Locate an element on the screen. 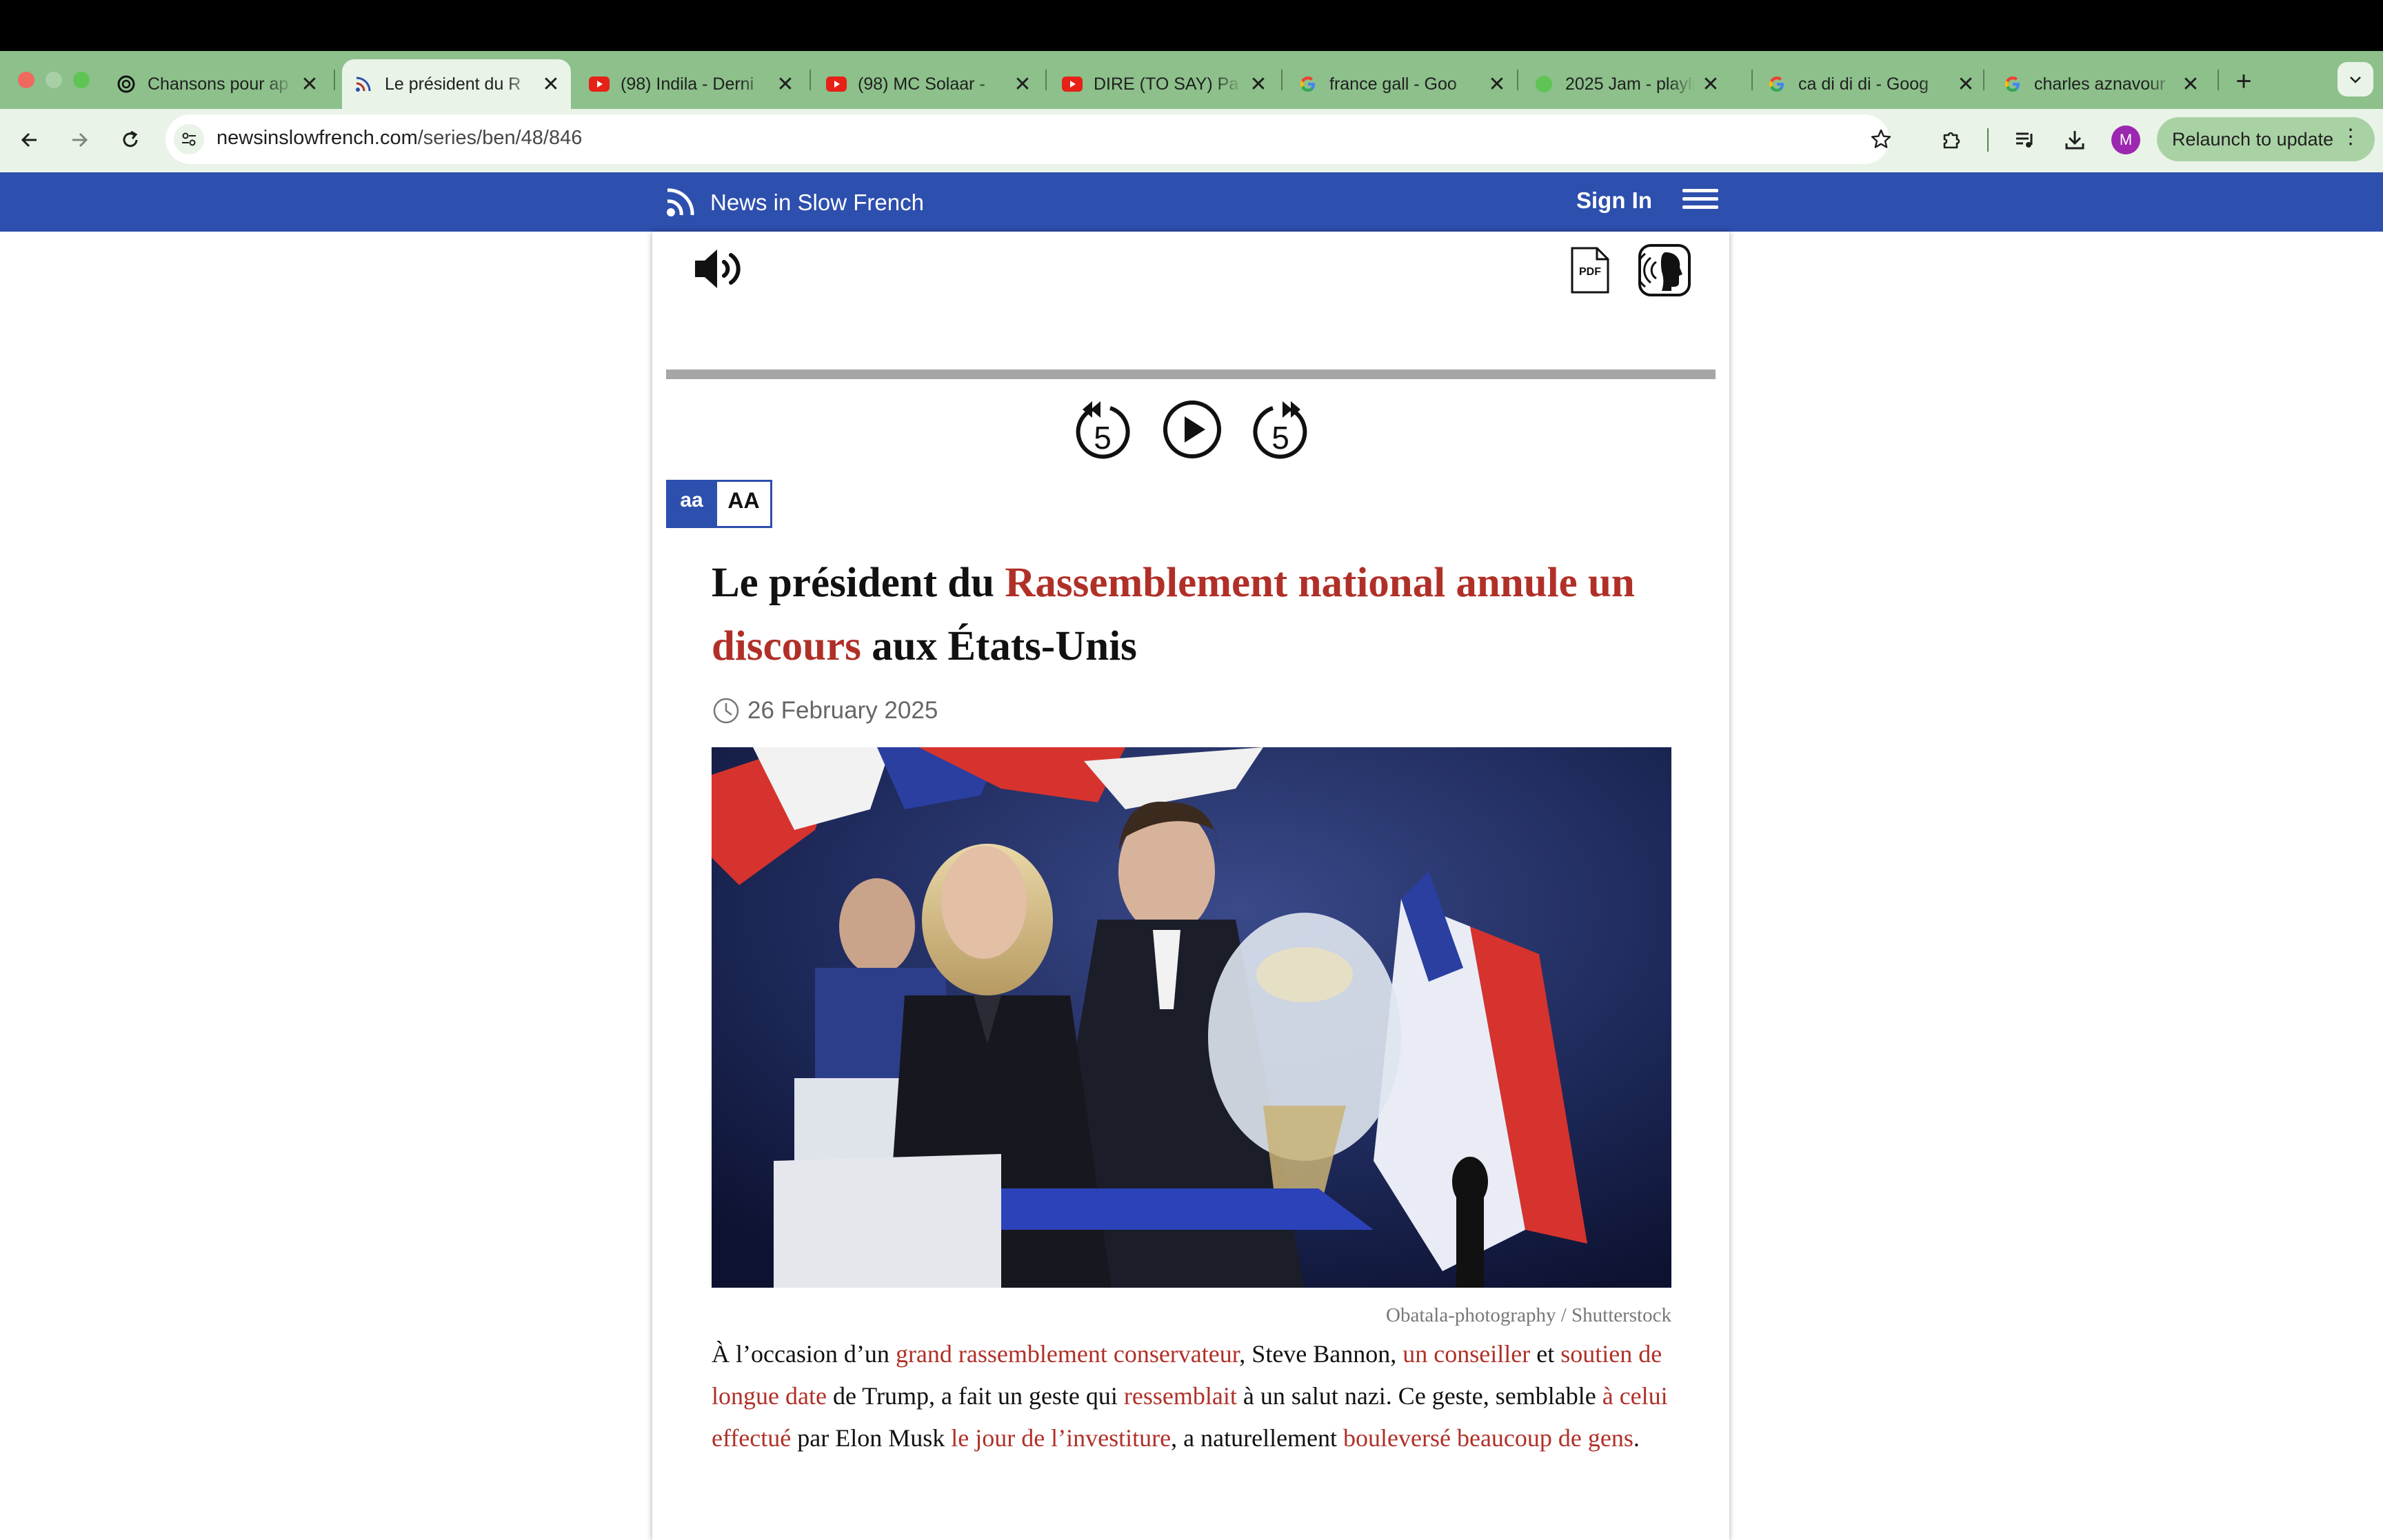 This screenshot has height=1540, width=2383. tab-indila: (98) Indila - Derni ✕ is located at coordinates (691, 84).